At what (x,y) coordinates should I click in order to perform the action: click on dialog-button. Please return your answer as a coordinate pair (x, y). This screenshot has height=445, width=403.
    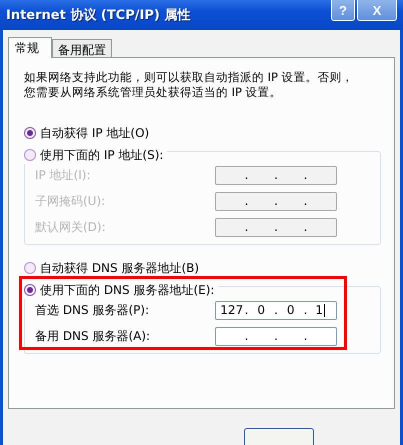
    Looking at the image, I should click on (279, 436).